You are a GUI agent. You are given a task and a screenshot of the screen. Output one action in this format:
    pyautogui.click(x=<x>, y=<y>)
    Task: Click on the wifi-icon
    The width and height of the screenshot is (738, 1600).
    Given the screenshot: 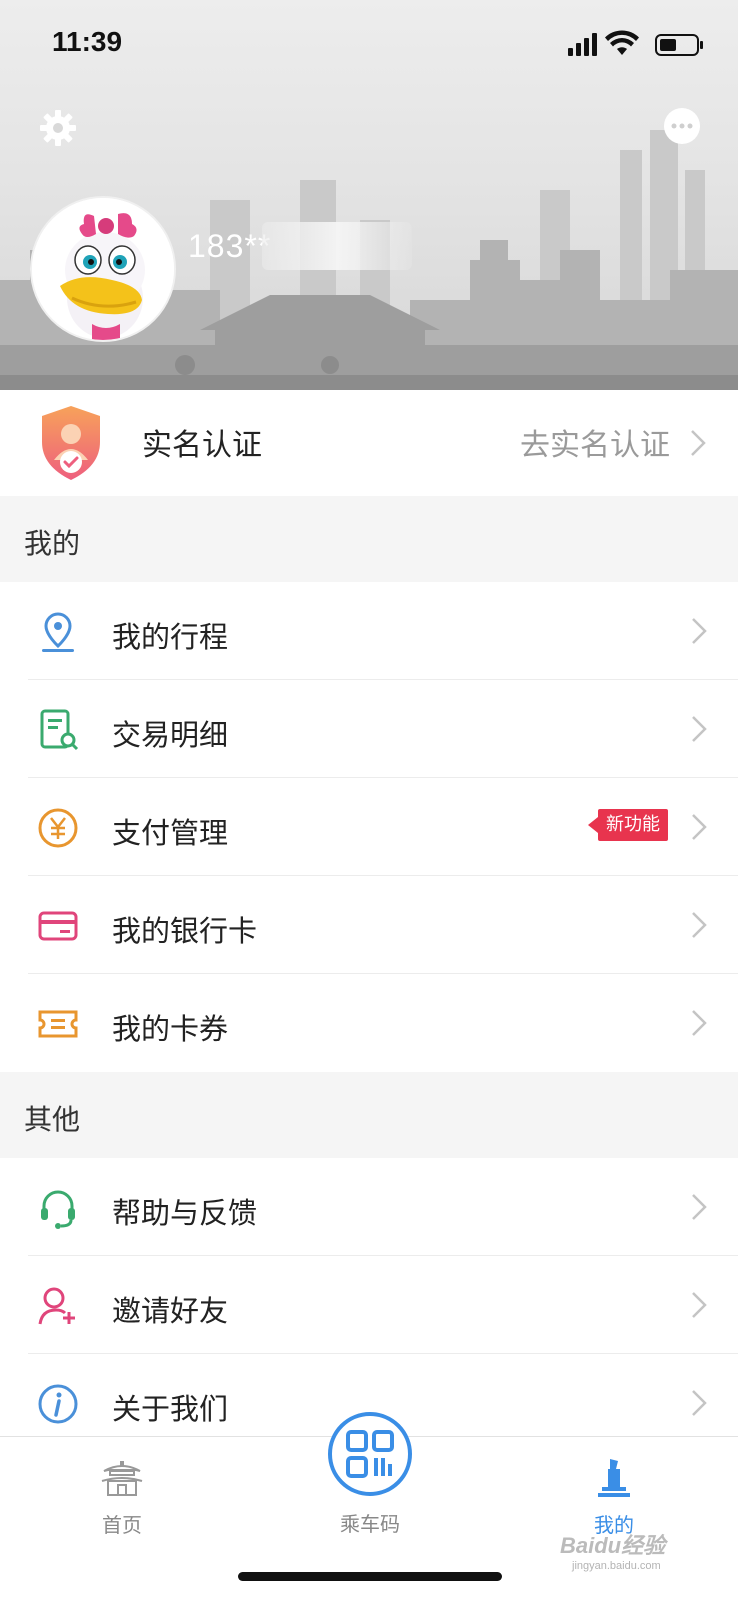 What is the action you would take?
    pyautogui.click(x=622, y=42)
    